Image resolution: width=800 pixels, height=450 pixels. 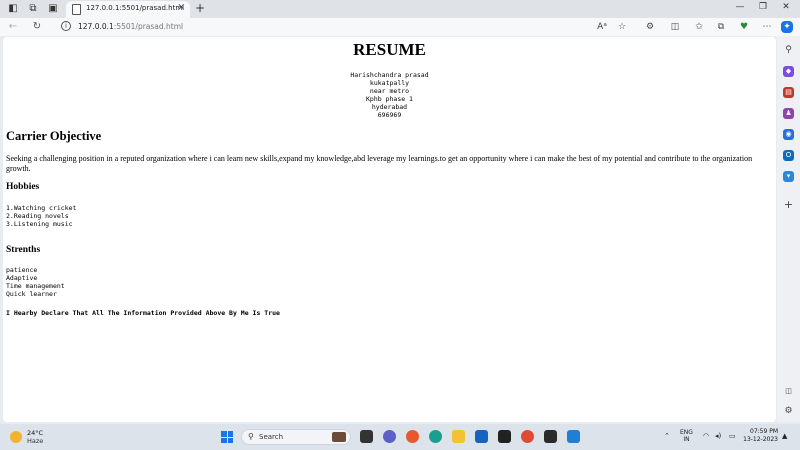 What do you see at coordinates (389, 49) in the screenshot?
I see `page-title: RESUME` at bounding box center [389, 49].